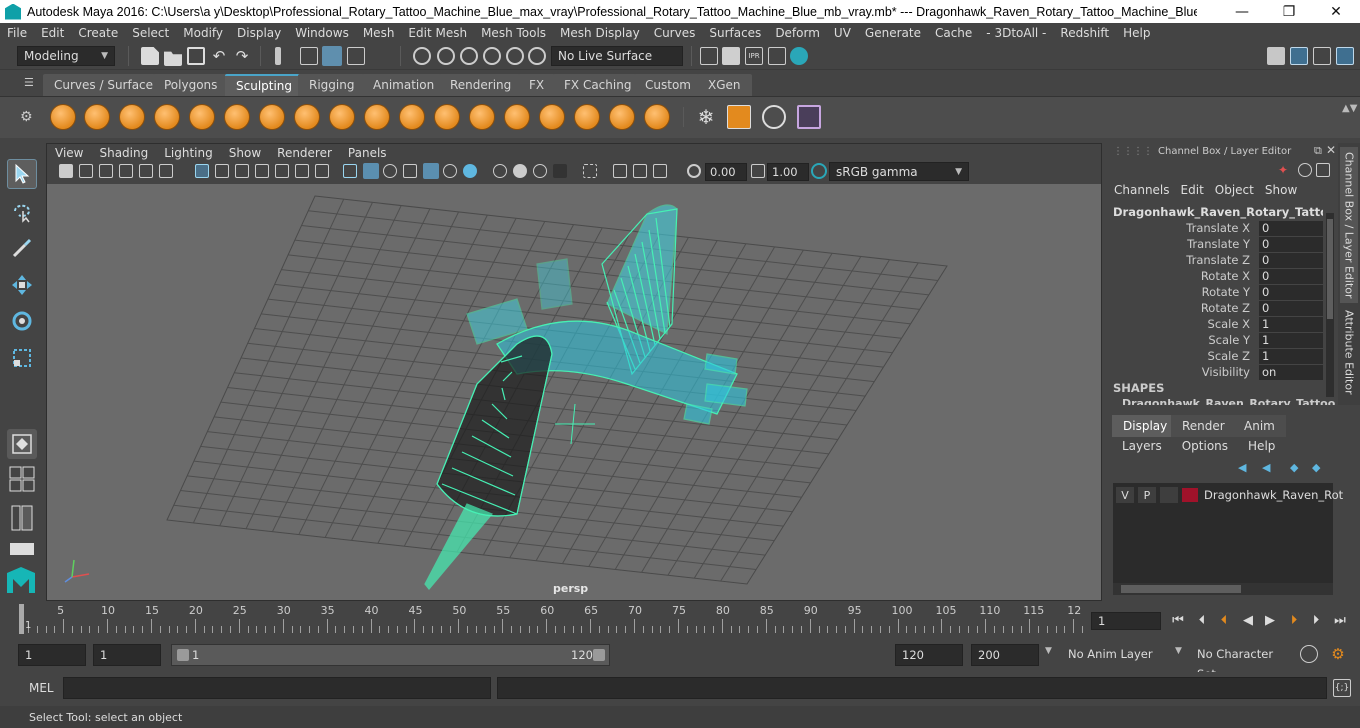  Describe the element at coordinates (640, 171) in the screenshot. I see `xray-active-components-icon` at that location.